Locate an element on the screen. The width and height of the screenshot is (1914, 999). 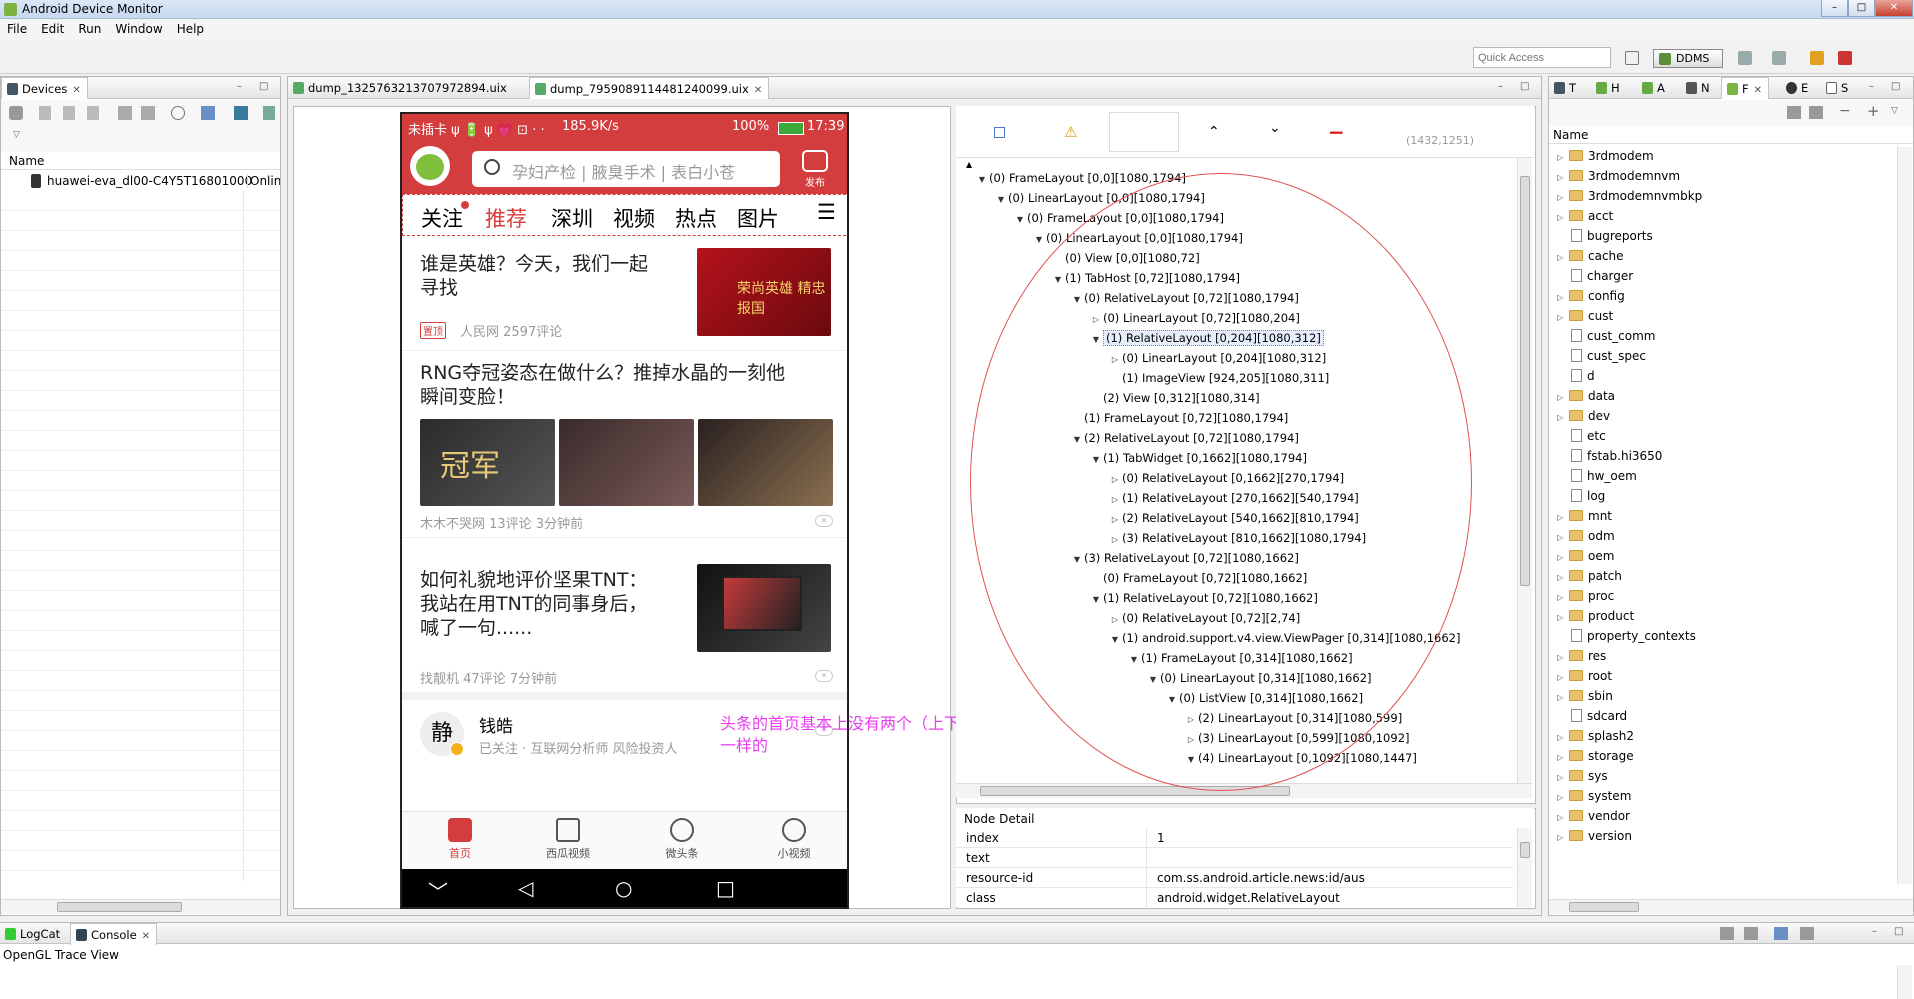
tab-threads: T is located at coordinates (1565, 88).